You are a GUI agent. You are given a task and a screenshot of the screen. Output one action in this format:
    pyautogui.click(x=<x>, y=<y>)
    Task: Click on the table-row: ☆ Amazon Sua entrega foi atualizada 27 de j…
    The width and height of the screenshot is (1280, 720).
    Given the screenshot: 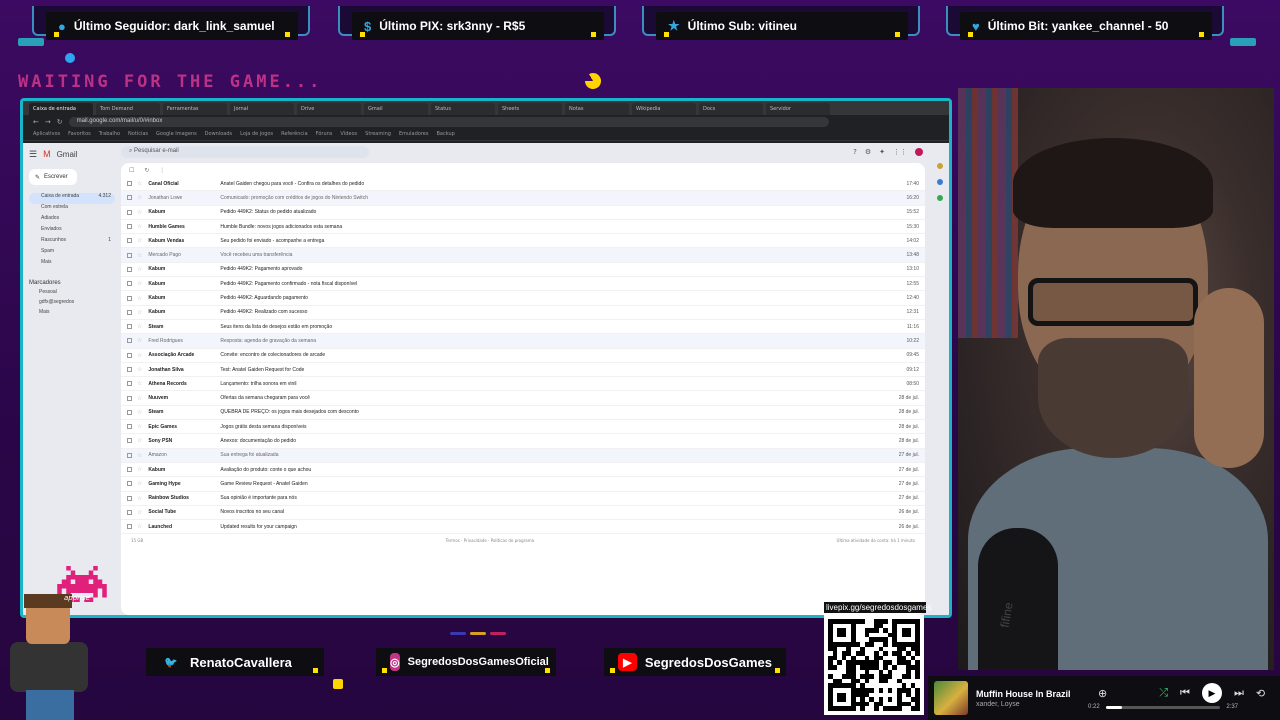 What is the action you would take?
    pyautogui.click(x=523, y=455)
    